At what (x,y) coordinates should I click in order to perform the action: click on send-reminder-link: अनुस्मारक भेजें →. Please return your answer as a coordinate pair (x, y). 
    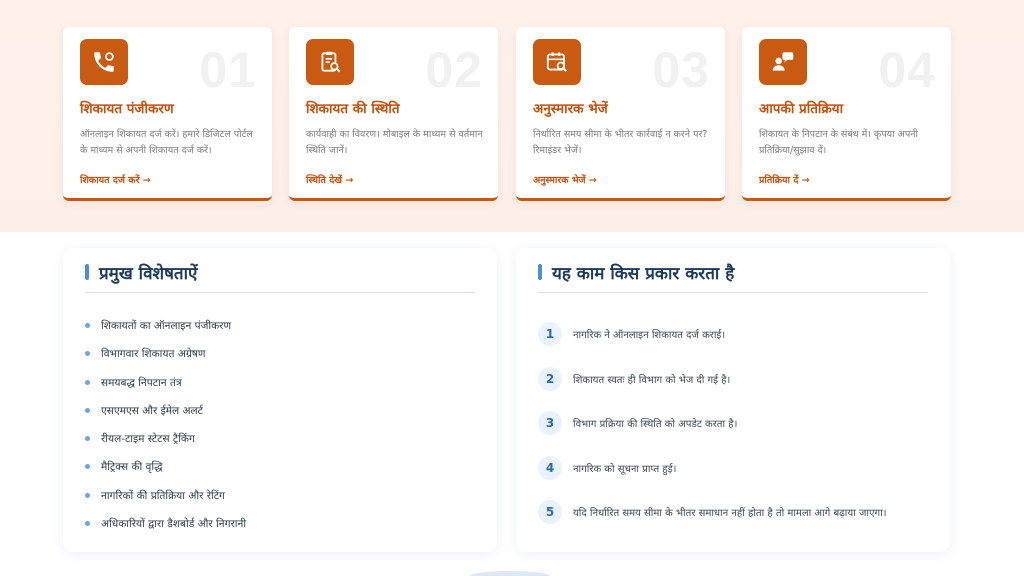
    Looking at the image, I should click on (565, 179).